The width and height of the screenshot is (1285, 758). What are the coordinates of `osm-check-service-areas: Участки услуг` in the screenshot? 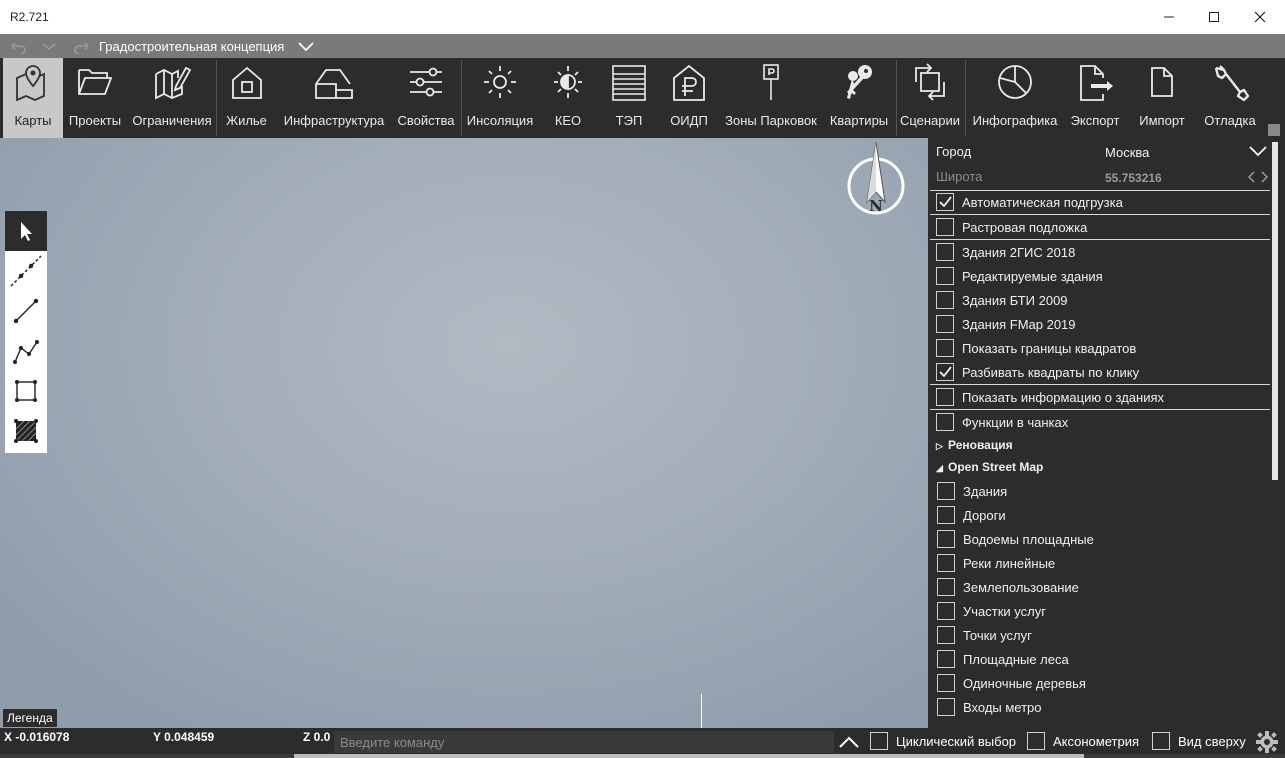 It's located at (1100, 611).